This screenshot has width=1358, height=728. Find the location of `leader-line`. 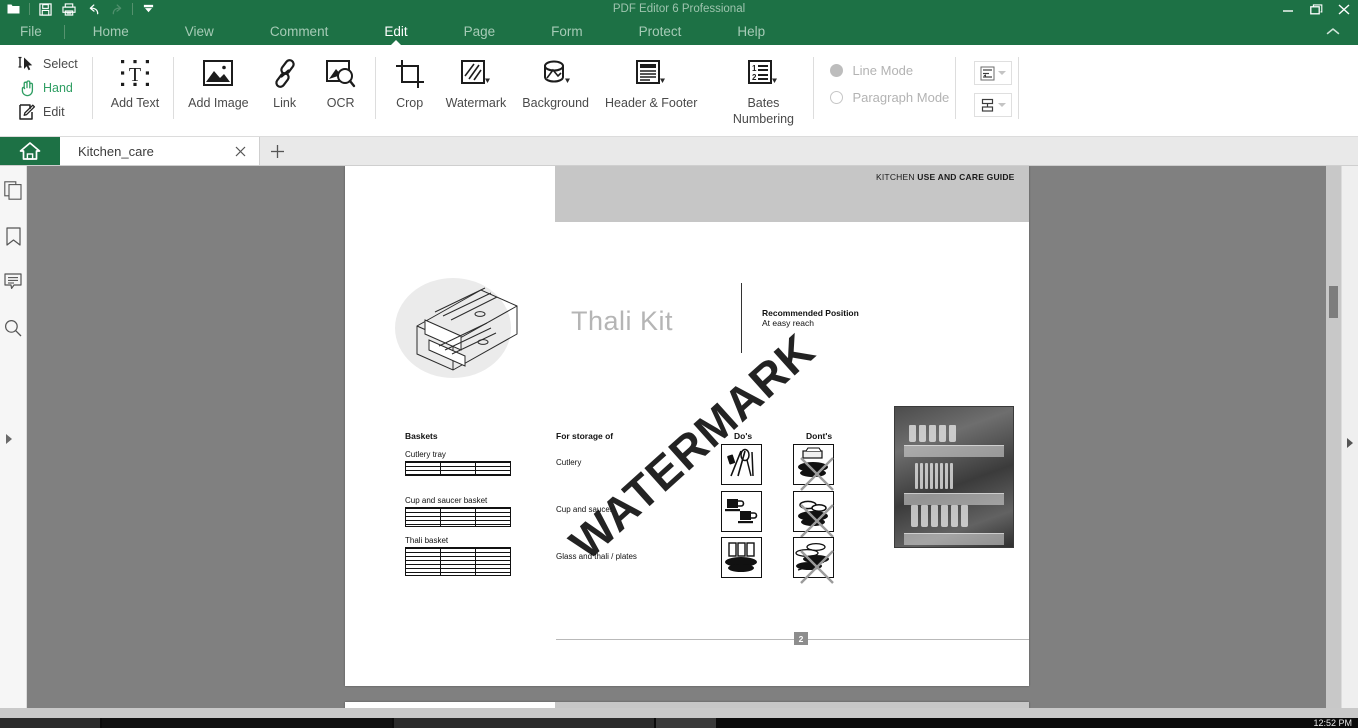

leader-line is located at coordinates (741, 318).